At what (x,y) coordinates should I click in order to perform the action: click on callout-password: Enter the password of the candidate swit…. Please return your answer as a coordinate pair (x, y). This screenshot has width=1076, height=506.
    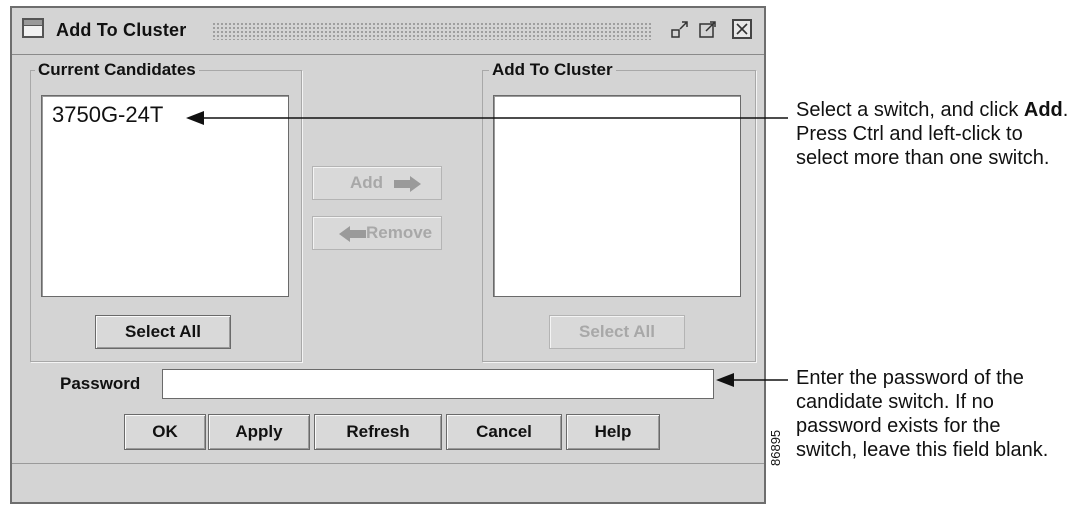
    Looking at the image, I should click on (922, 414).